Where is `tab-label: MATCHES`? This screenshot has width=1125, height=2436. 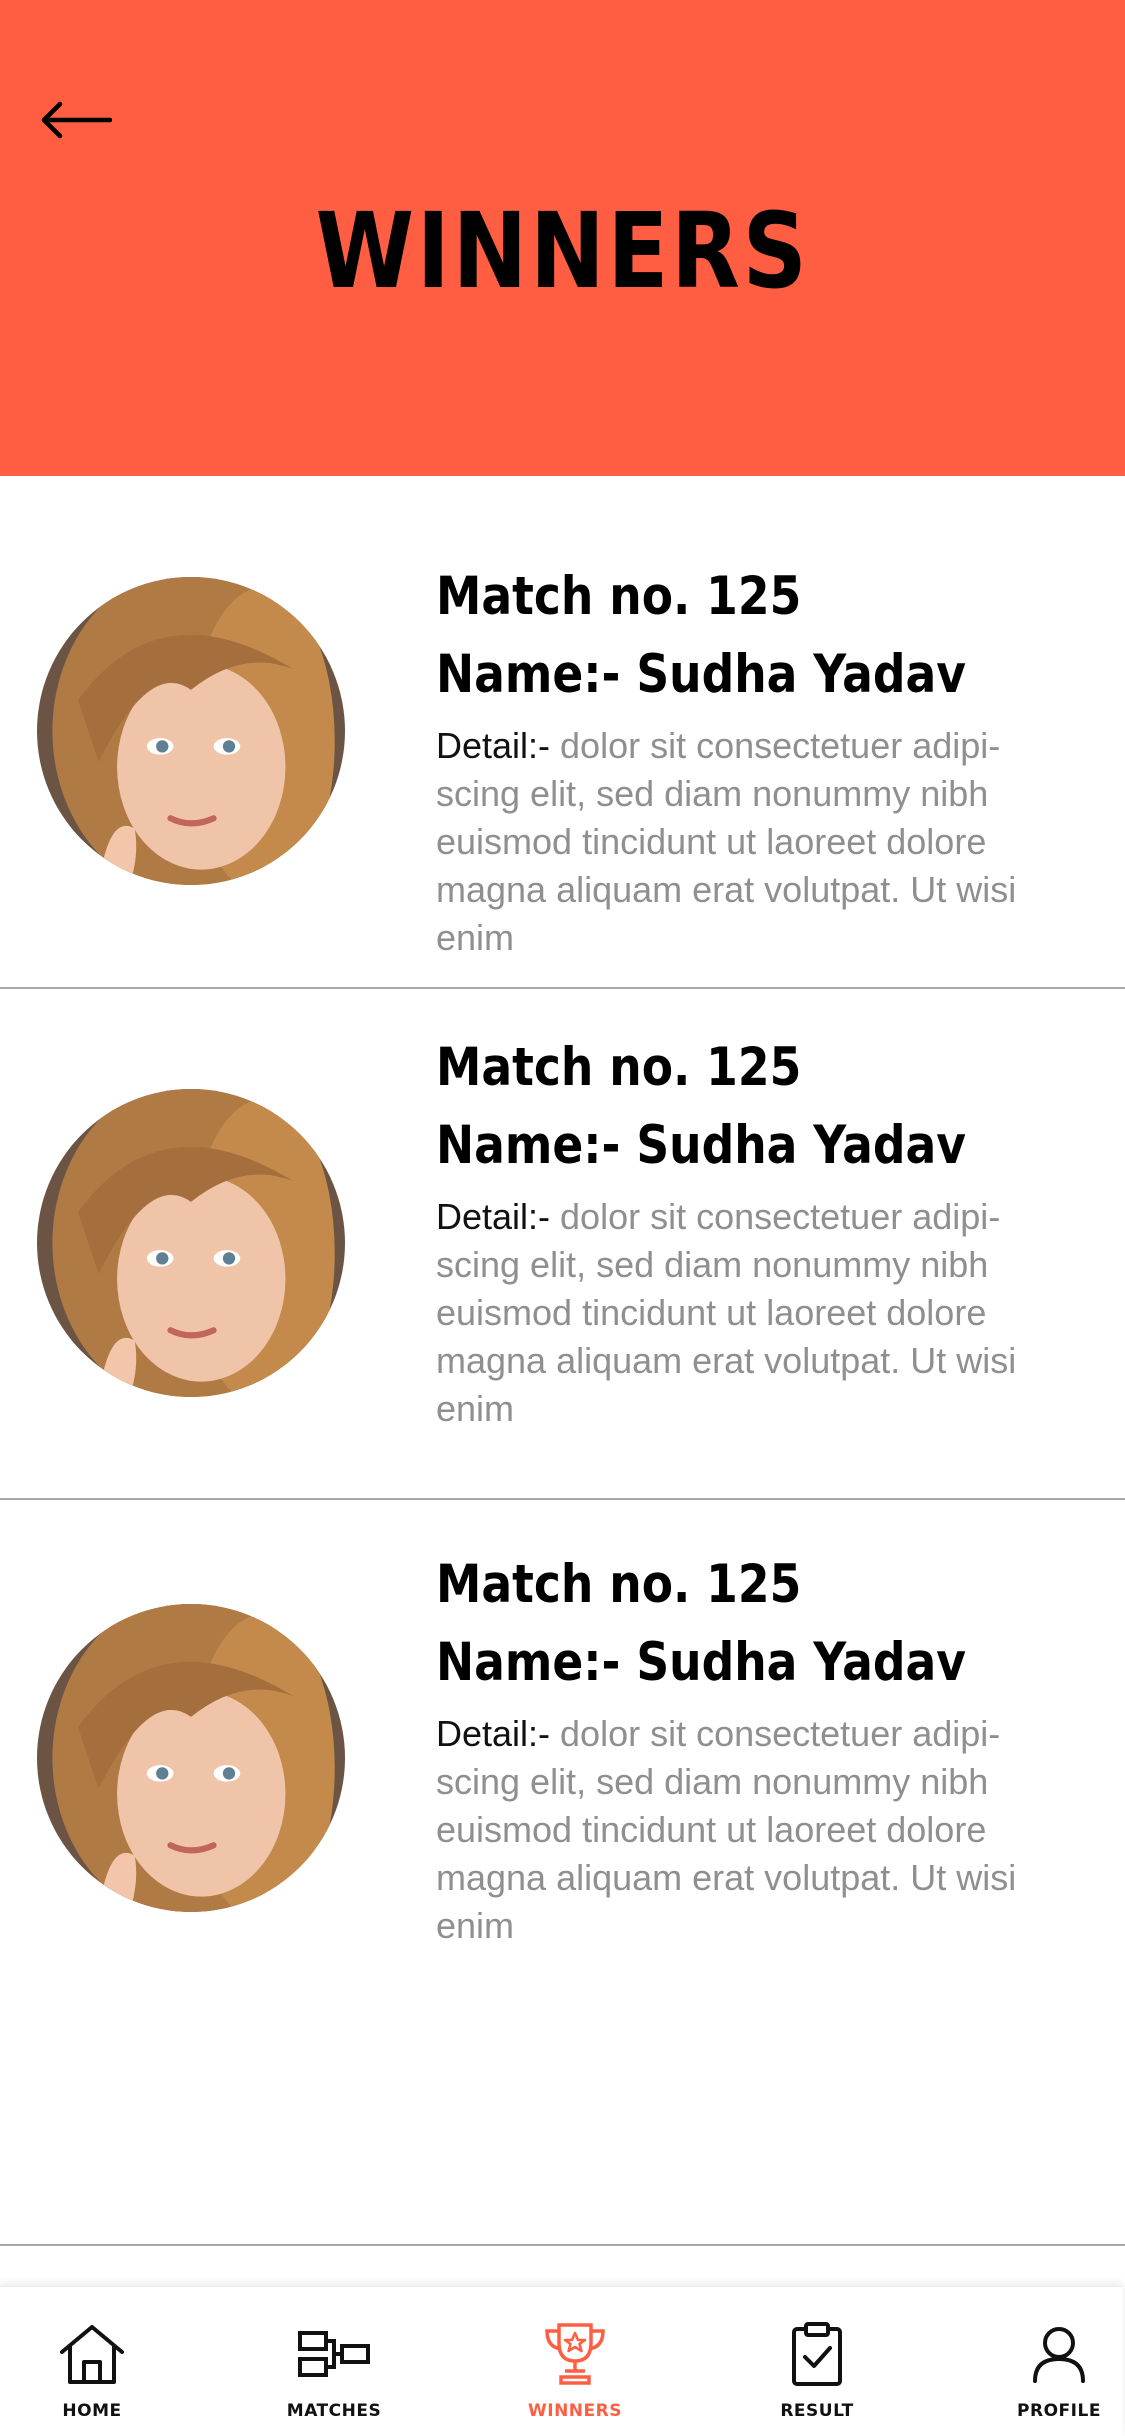 tab-label: MATCHES is located at coordinates (334, 2411).